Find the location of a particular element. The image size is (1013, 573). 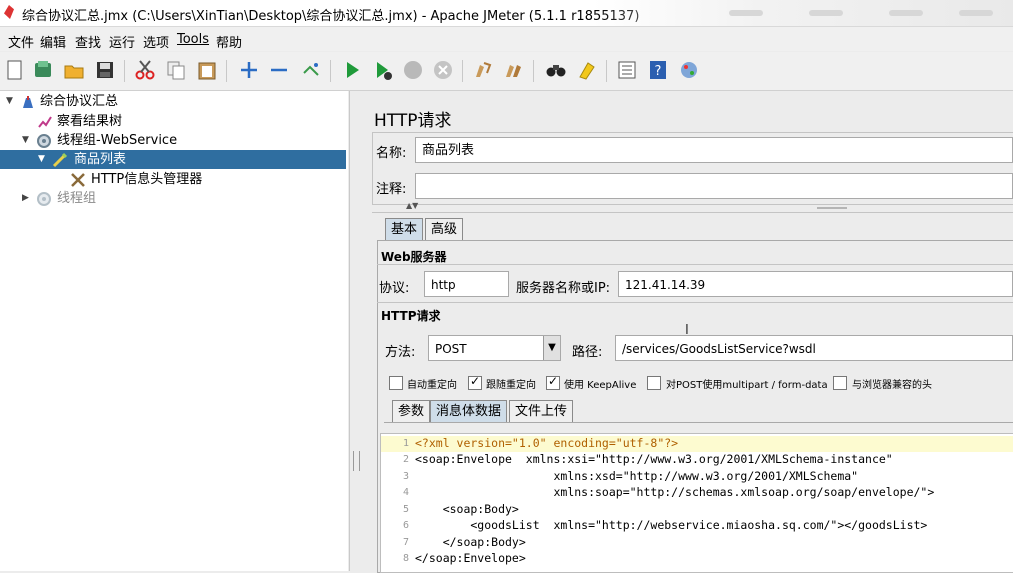

line-number: 8 is located at coordinates (405, 558).